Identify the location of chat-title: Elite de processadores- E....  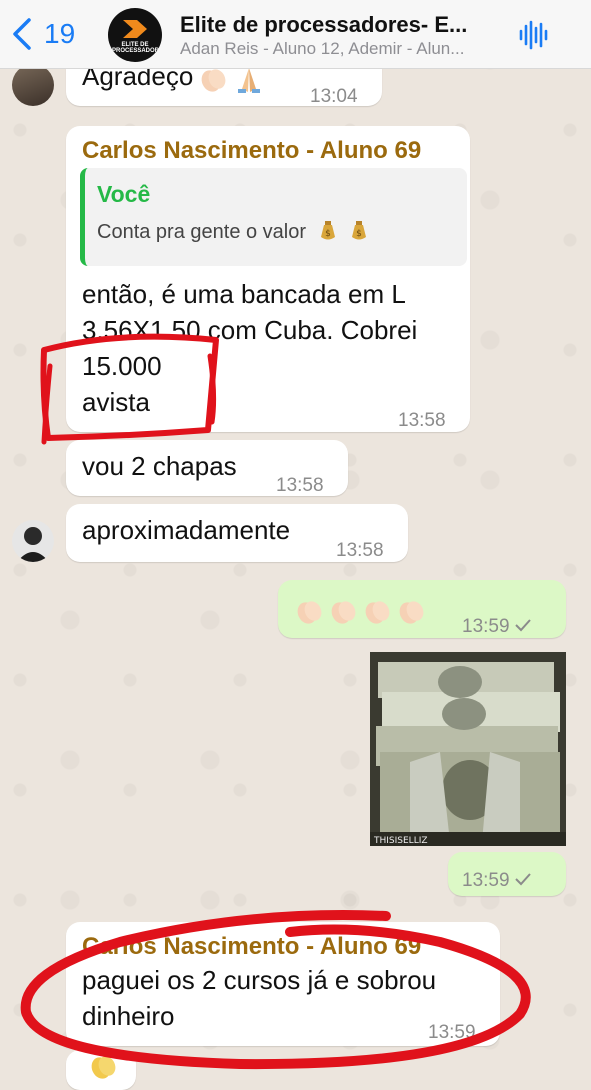
(340, 25).